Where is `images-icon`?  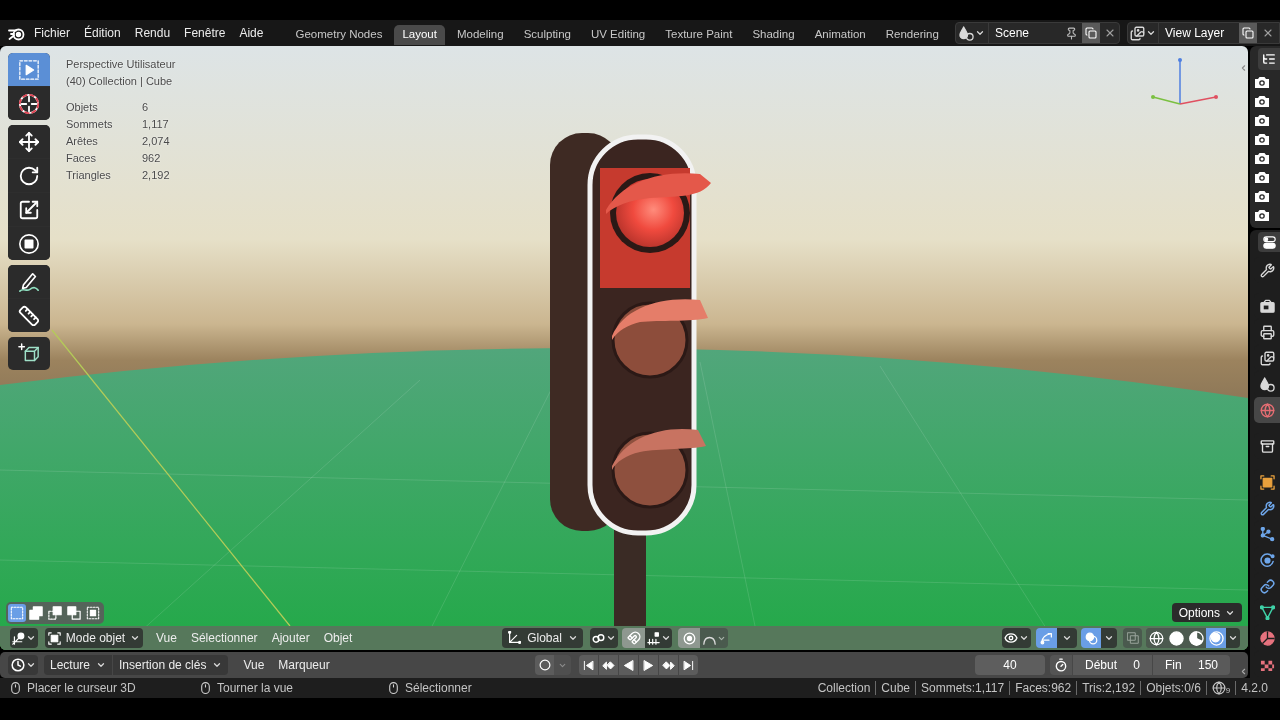
images-icon is located at coordinates (1137, 33).